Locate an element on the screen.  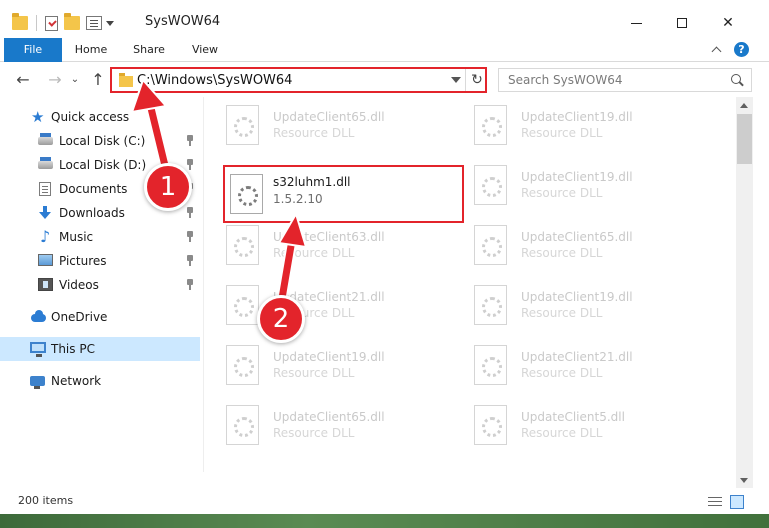
status-bar: 200 items is located at coordinates (384, 501).